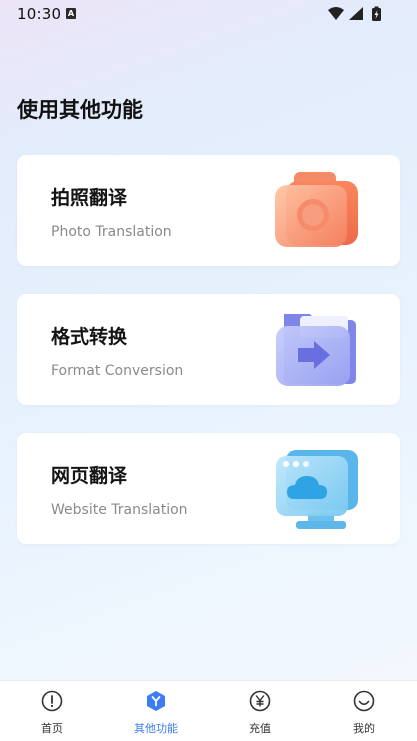  I want to click on card-title: 格式转换, so click(89, 337).